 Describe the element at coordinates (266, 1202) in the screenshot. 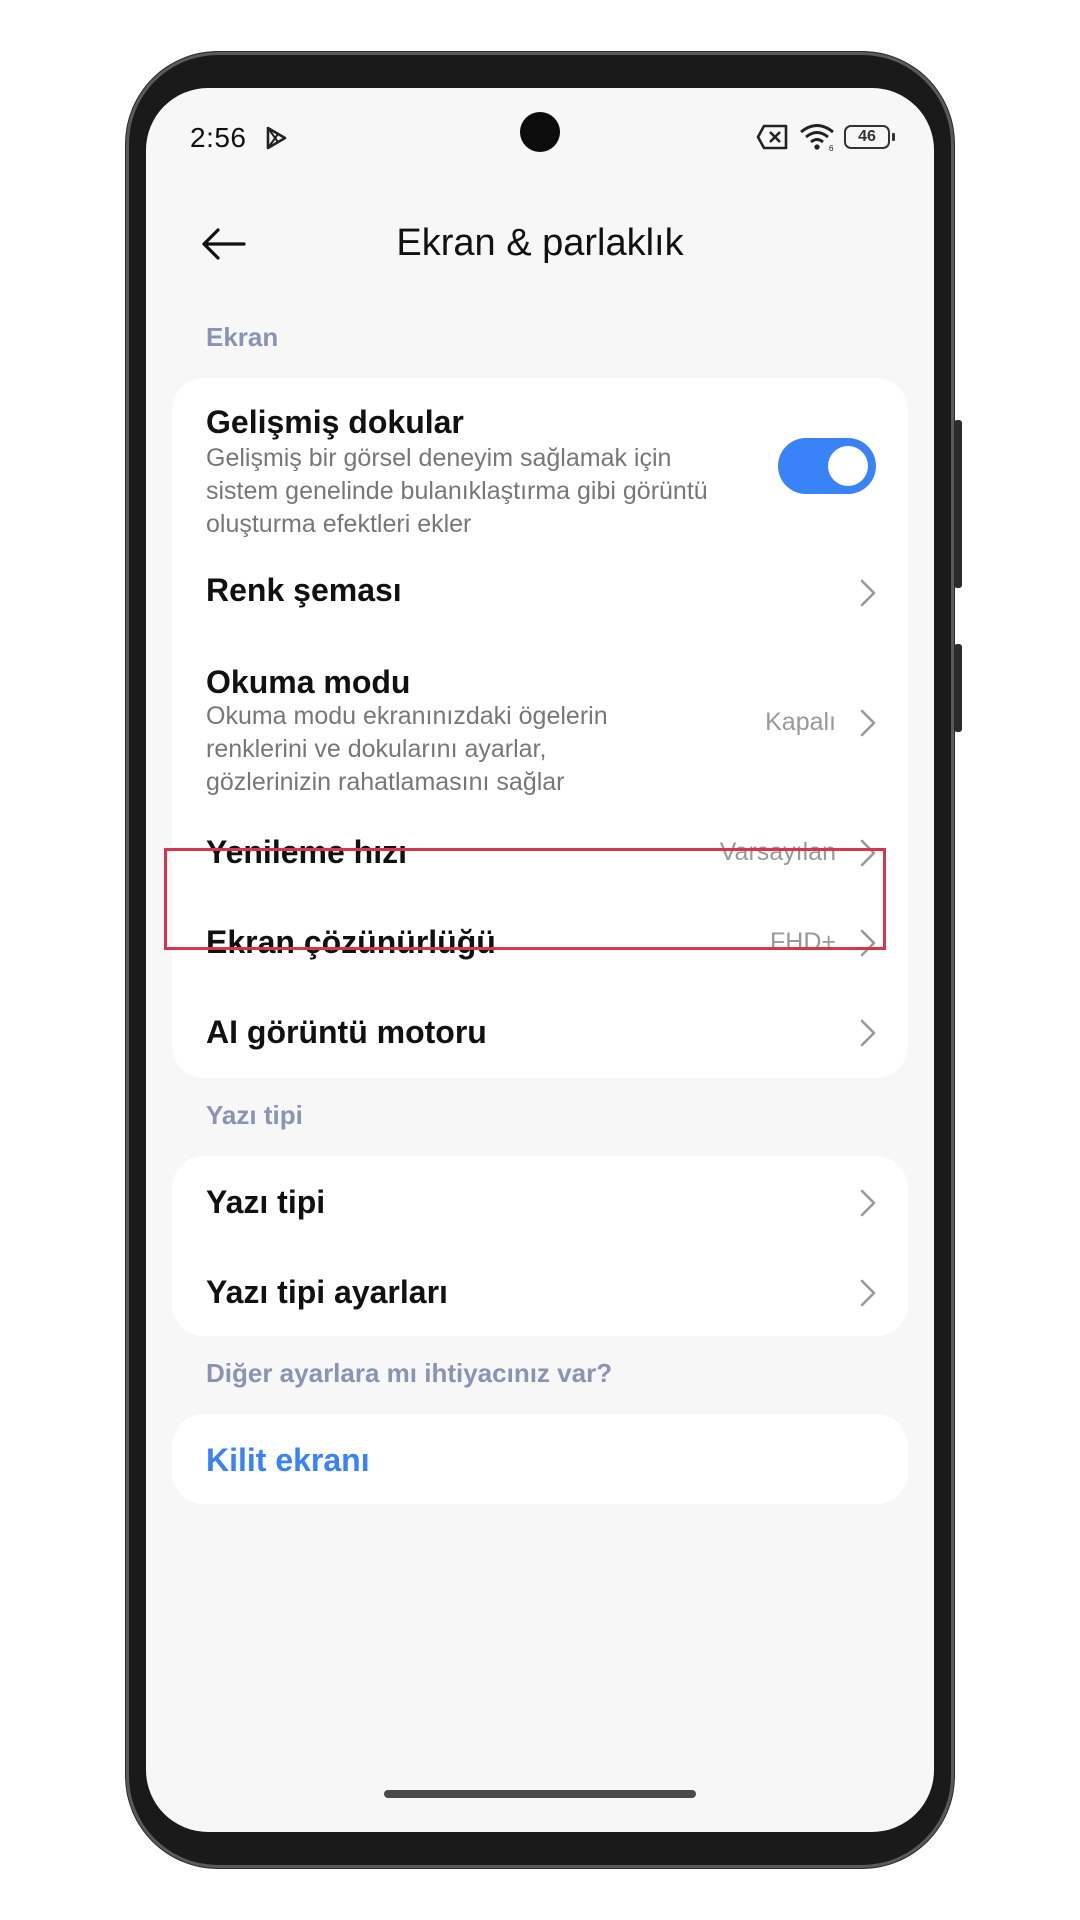

I see `setting-title: Yazı tipi` at that location.